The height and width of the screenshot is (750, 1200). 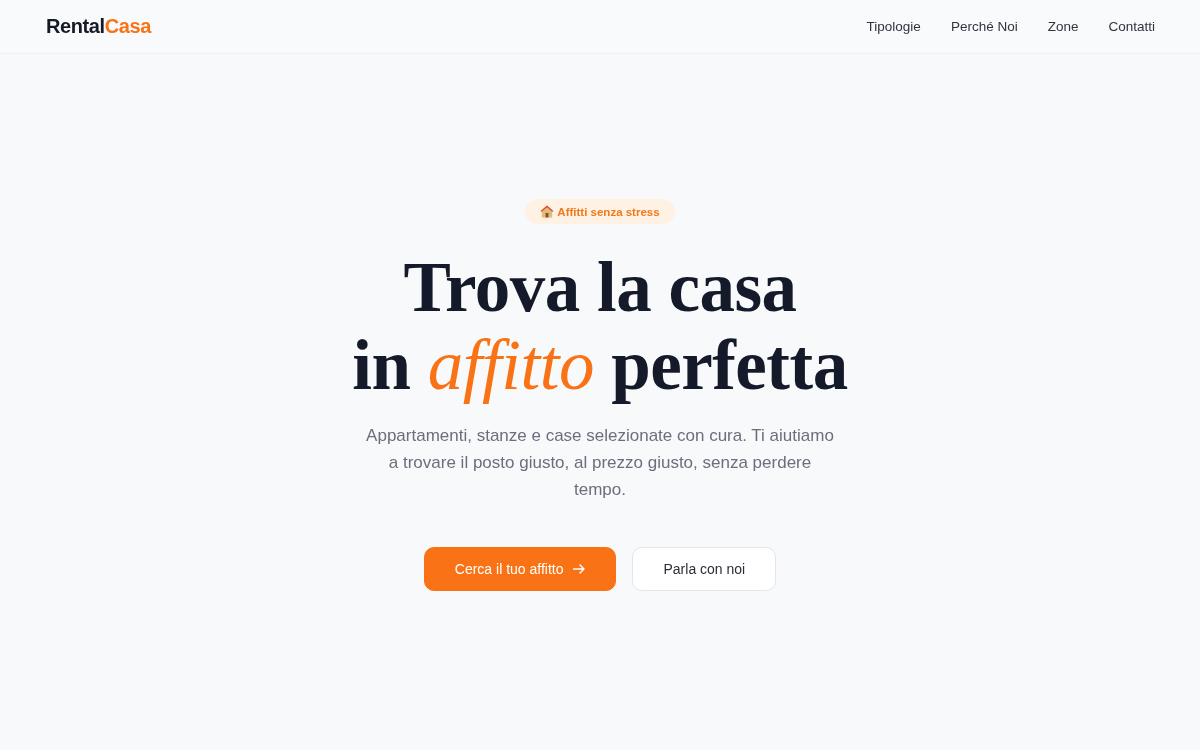 What do you see at coordinates (579, 569) in the screenshot?
I see `arrow-right-icon` at bounding box center [579, 569].